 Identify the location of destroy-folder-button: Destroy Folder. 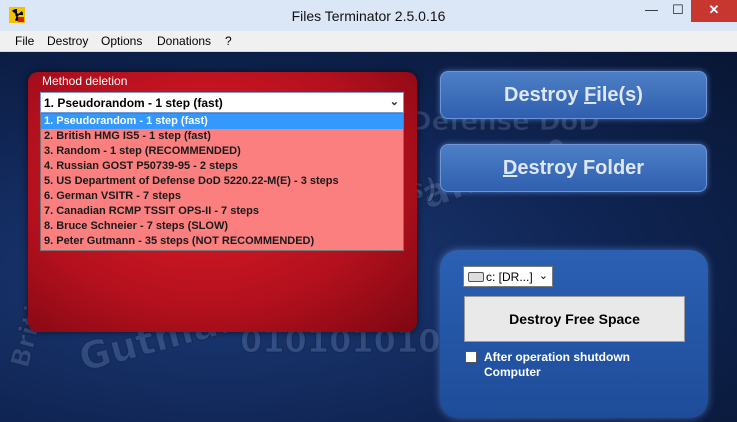
(573, 168).